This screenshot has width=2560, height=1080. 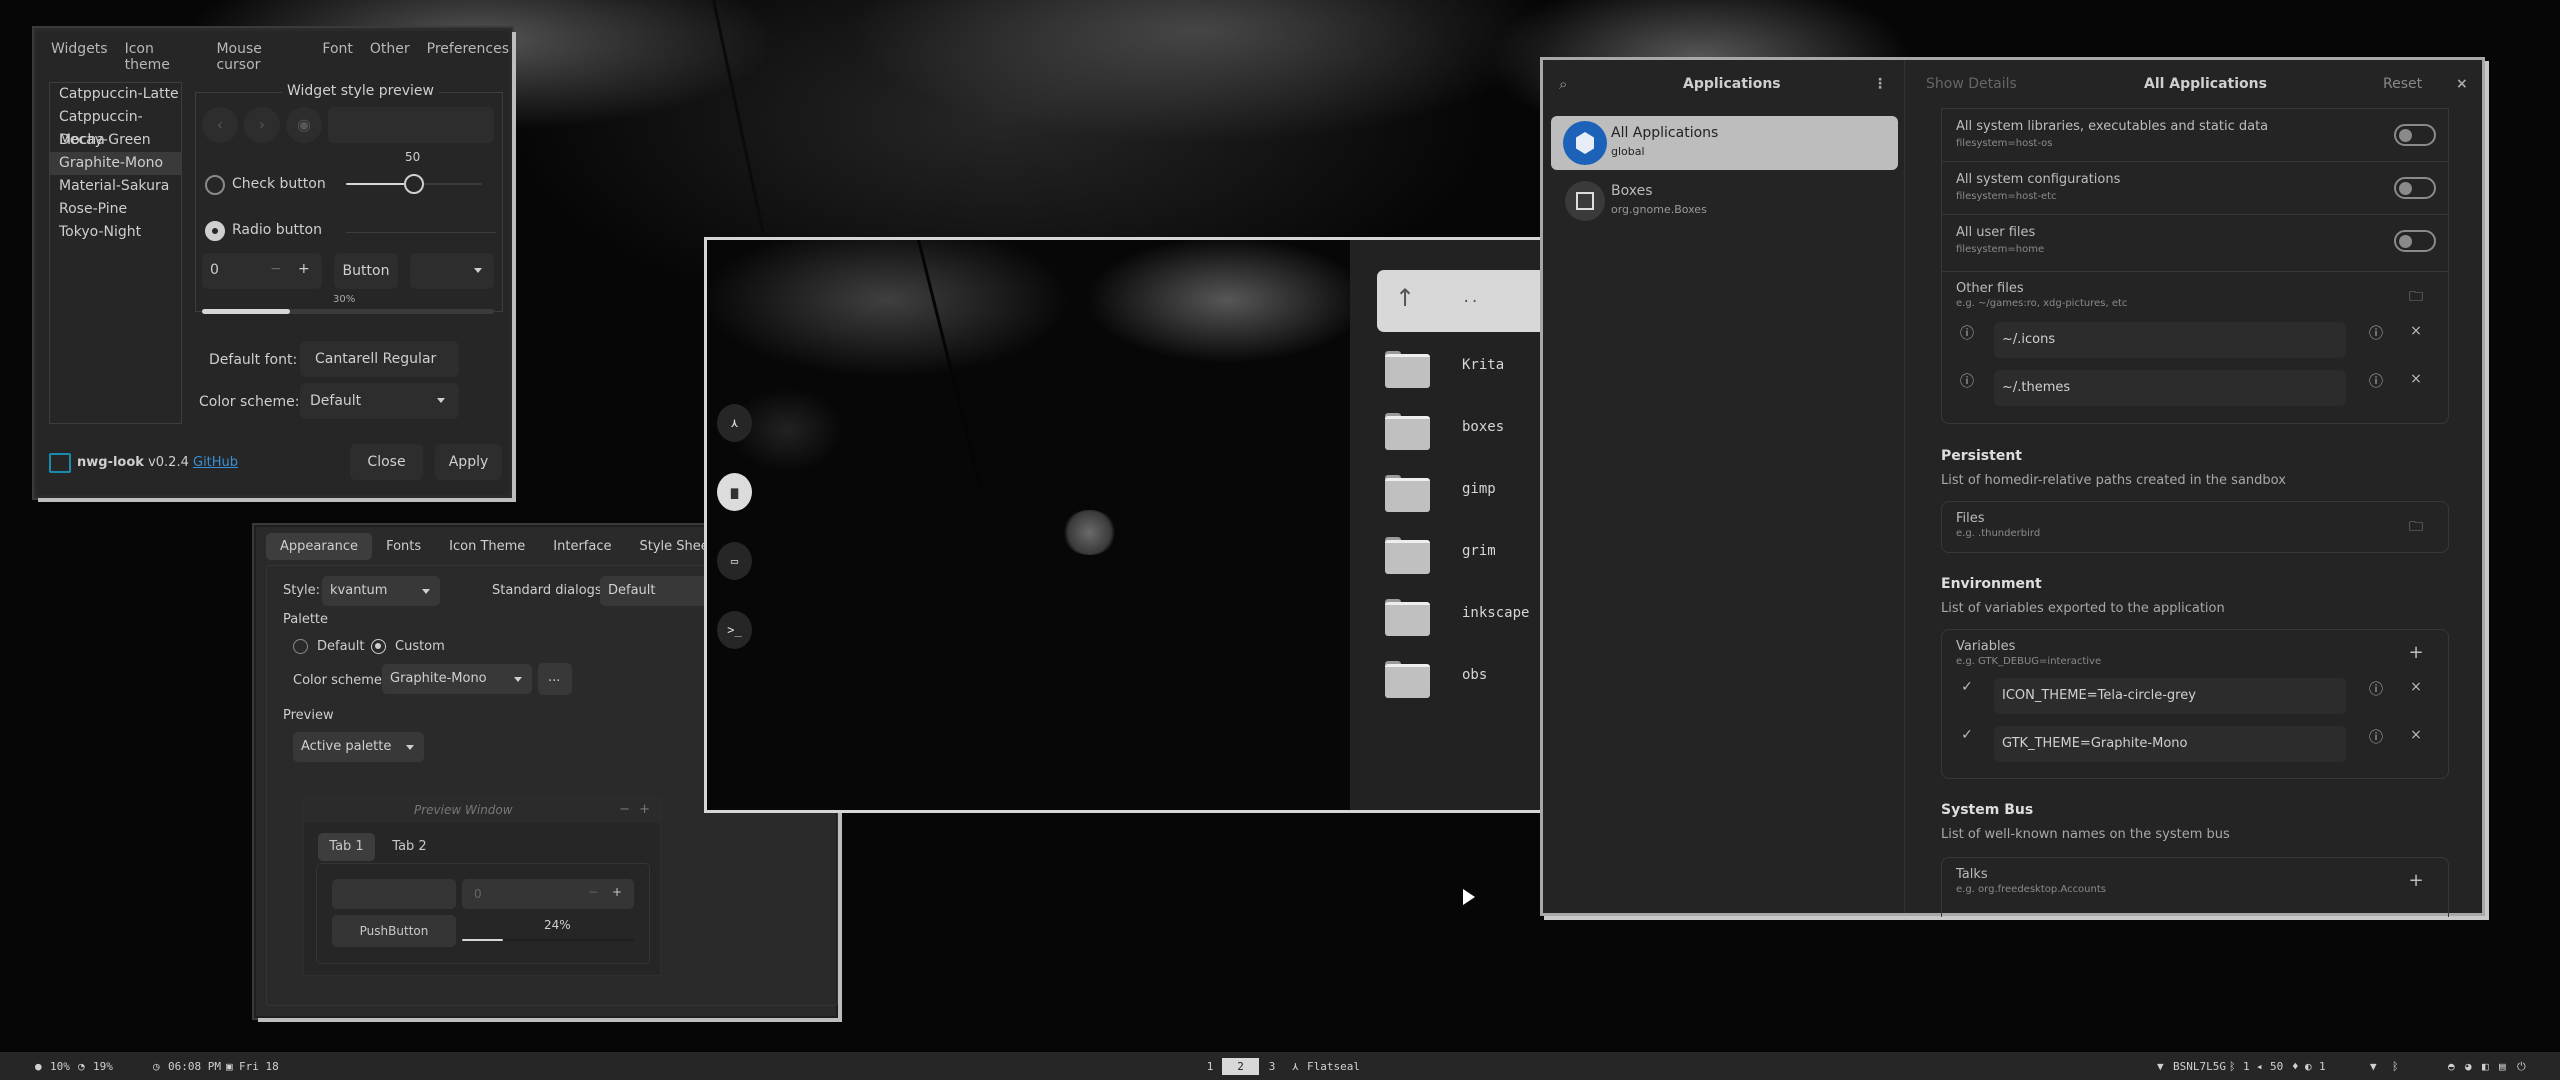 What do you see at coordinates (300, 646) in the screenshot?
I see `palette-default-radio` at bounding box center [300, 646].